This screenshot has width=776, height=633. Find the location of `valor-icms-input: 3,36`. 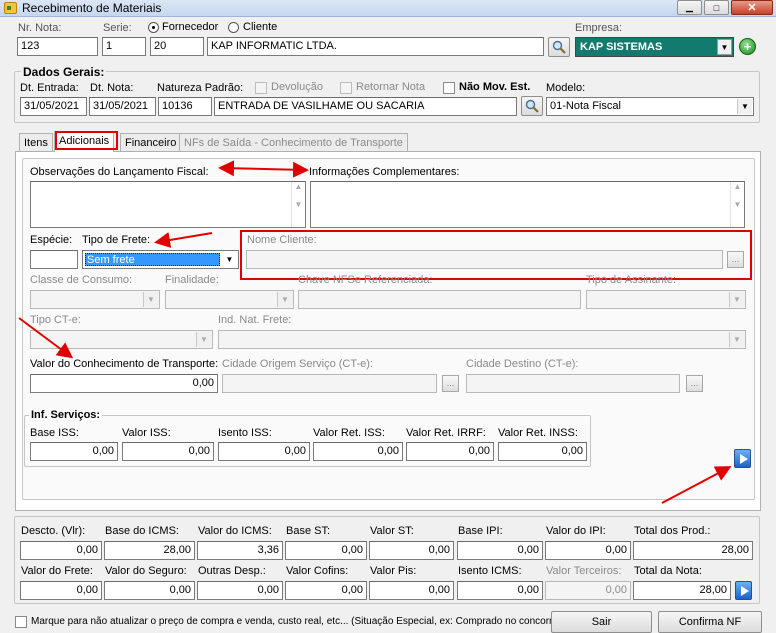

valor-icms-input: 3,36 is located at coordinates (240, 550).